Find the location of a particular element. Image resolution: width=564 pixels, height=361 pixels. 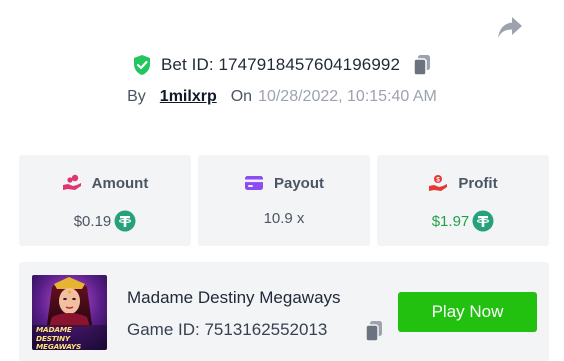

username-link: 1milxrp is located at coordinates (188, 97).